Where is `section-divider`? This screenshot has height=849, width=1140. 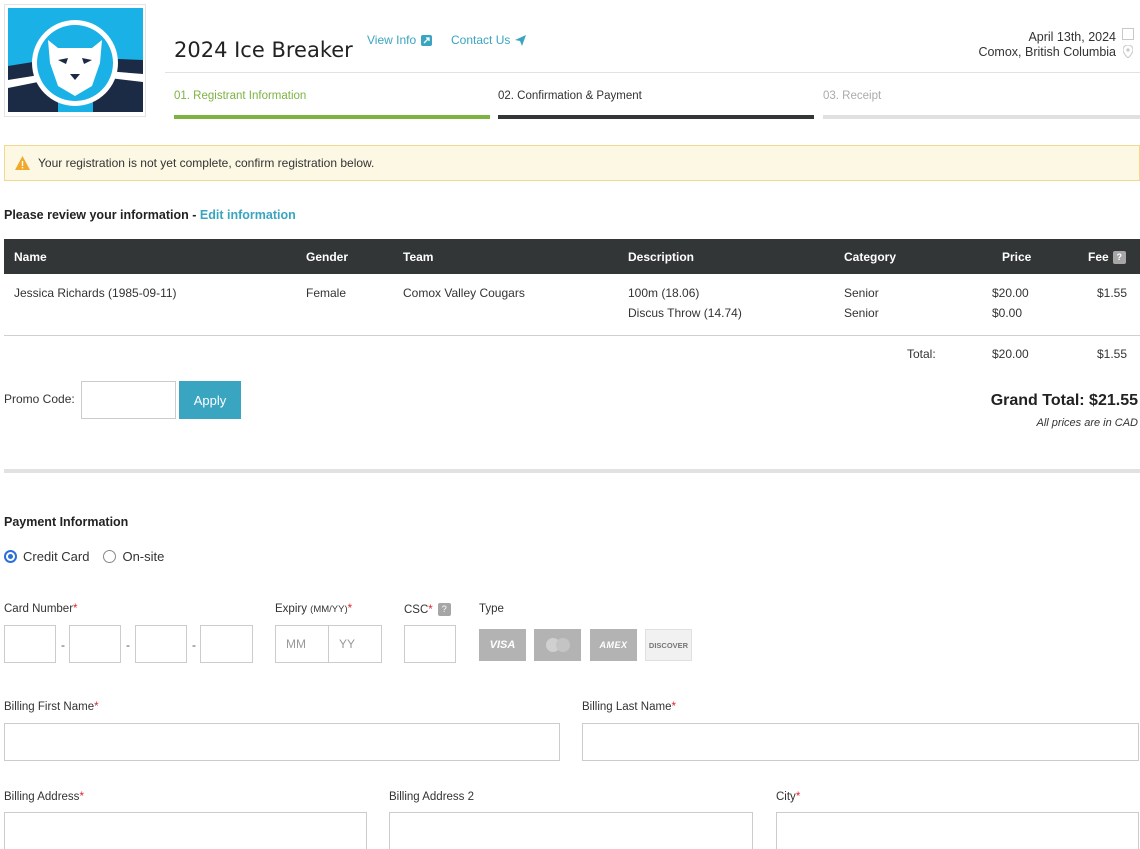 section-divider is located at coordinates (572, 471).